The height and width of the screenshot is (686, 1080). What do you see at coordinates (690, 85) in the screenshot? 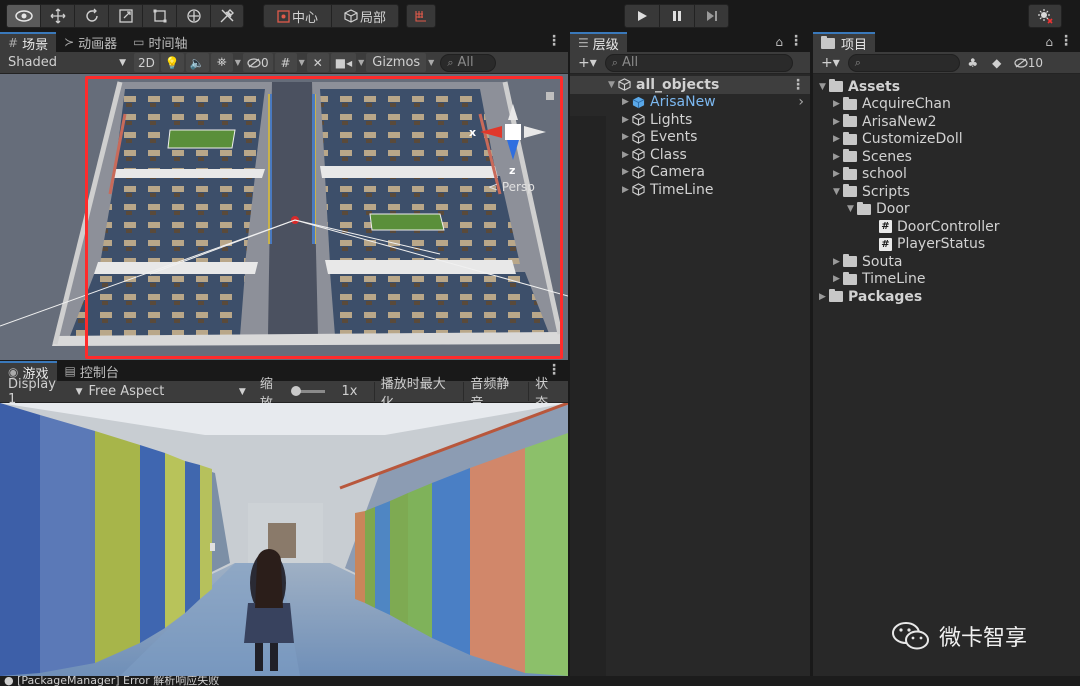
I see `hierarchy-root-row: ▼ all_objects ⋮` at bounding box center [690, 85].